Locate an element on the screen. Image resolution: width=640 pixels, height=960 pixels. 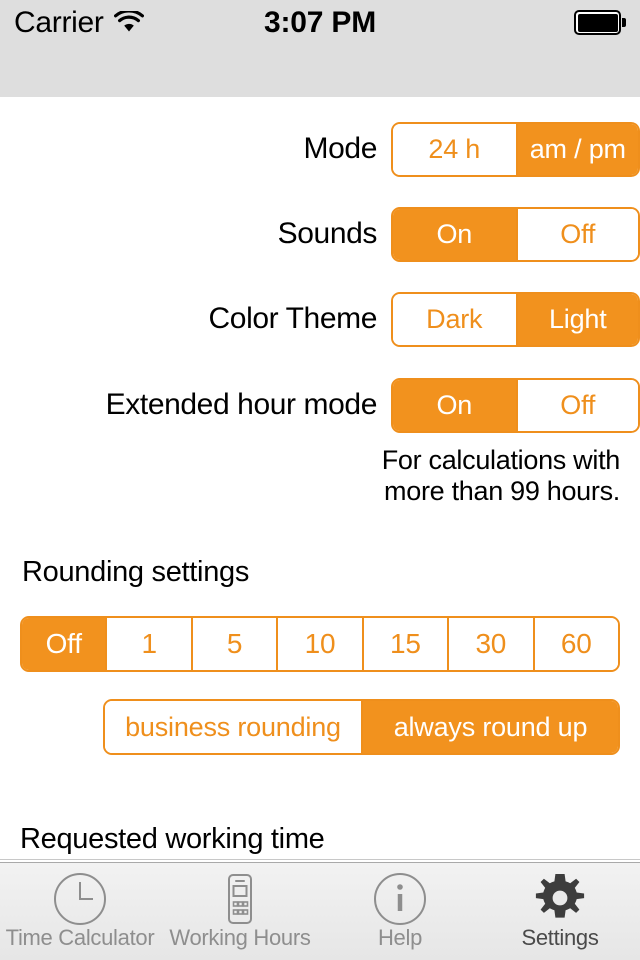
sounds-segmented-control: On Off is located at coordinates (515, 234).